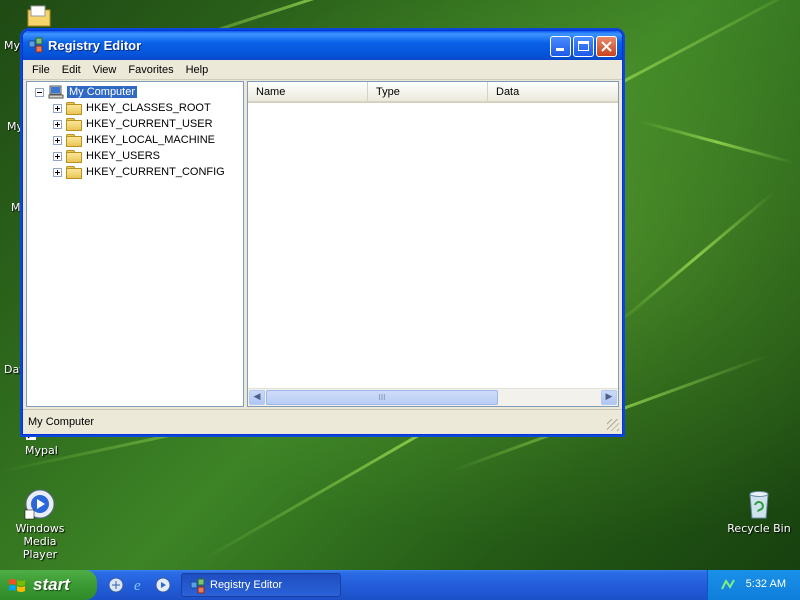 The height and width of the screenshot is (600, 800). I want to click on maximize-button, so click(583, 46).